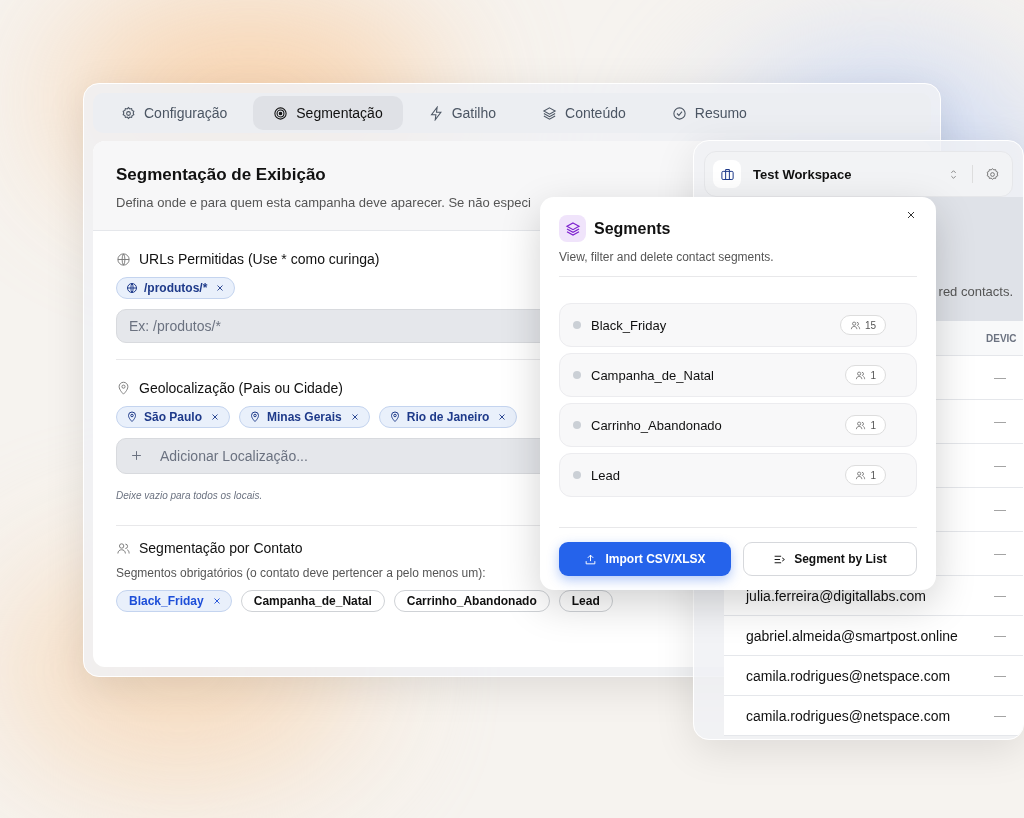 The width and height of the screenshot is (1024, 818). I want to click on segment-item: Black_Friday 15, so click(738, 325).